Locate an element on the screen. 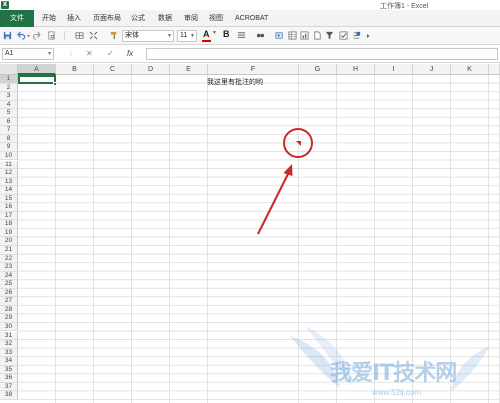 This screenshot has height=403, width=500. formula-bar-grip-icon: ⋮ is located at coordinates (71, 54).